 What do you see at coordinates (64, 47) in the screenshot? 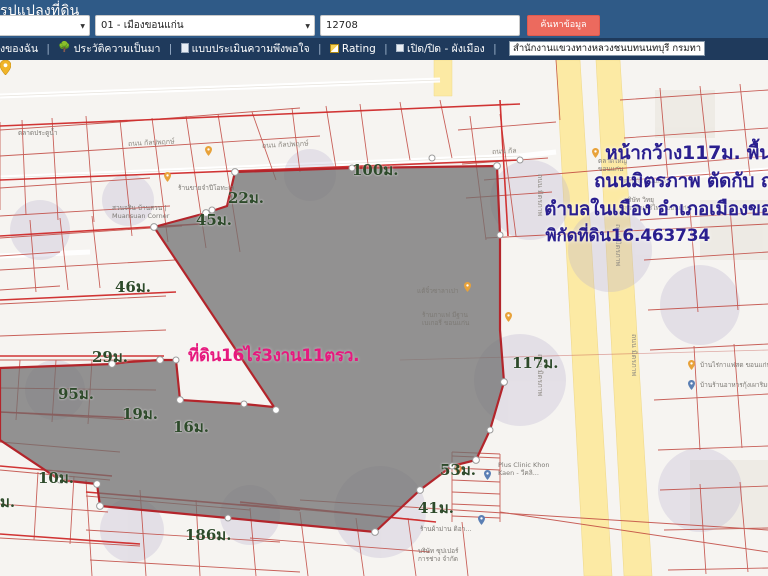
I see `tree-icon: 🌳` at bounding box center [64, 47].